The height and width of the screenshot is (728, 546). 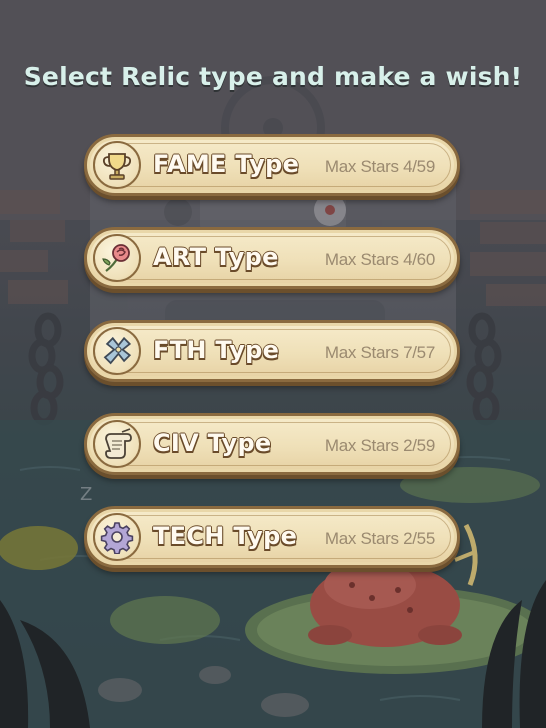 I want to click on max-stars-label: Max Stars 7/57, so click(x=379, y=352).